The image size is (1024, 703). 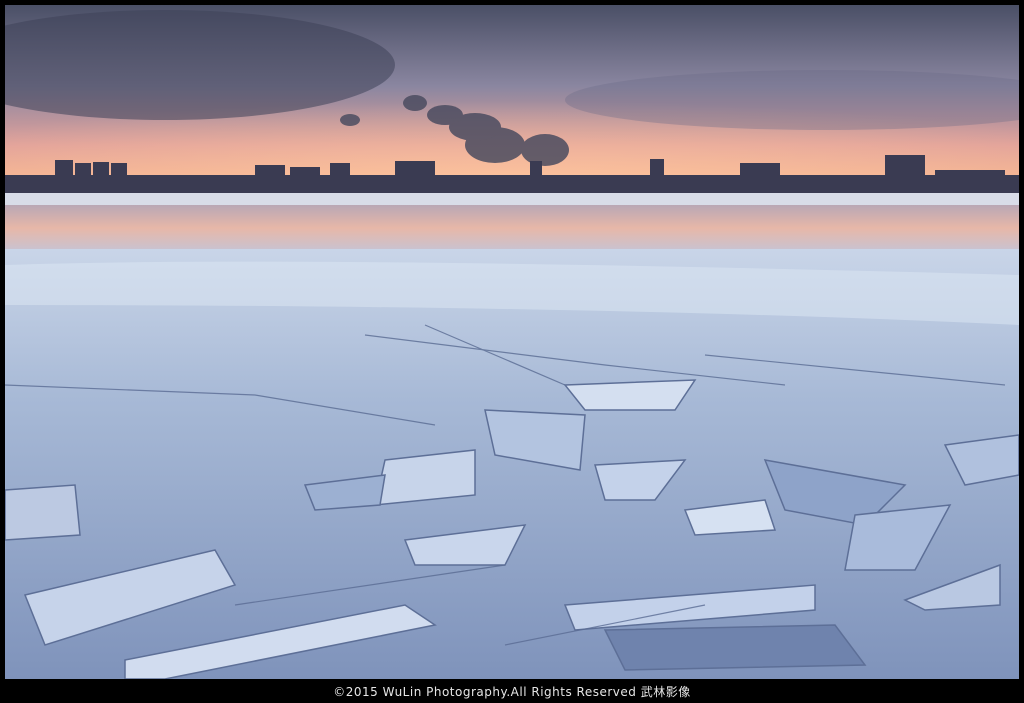 What do you see at coordinates (512, 228) in the screenshot?
I see `river-water` at bounding box center [512, 228].